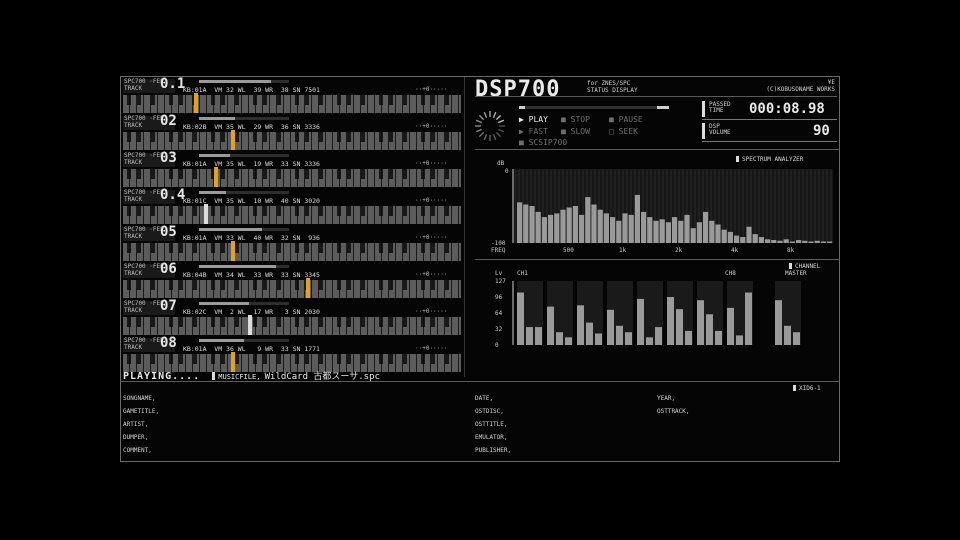 The height and width of the screenshot is (540, 960). I want to click on scsi-button: ■ SCSIP700, so click(543, 142).